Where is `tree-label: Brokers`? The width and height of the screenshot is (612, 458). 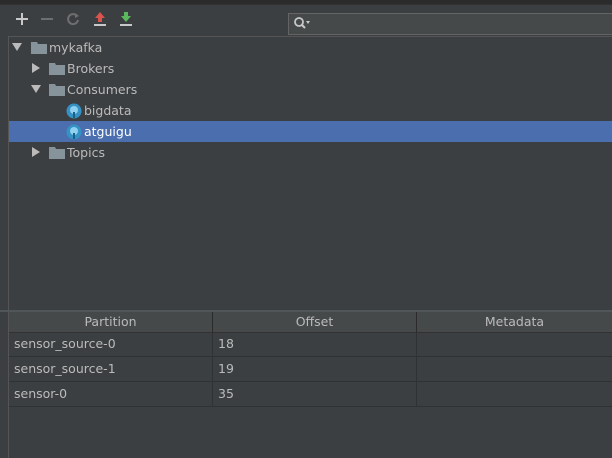
tree-label: Brokers is located at coordinates (91, 68).